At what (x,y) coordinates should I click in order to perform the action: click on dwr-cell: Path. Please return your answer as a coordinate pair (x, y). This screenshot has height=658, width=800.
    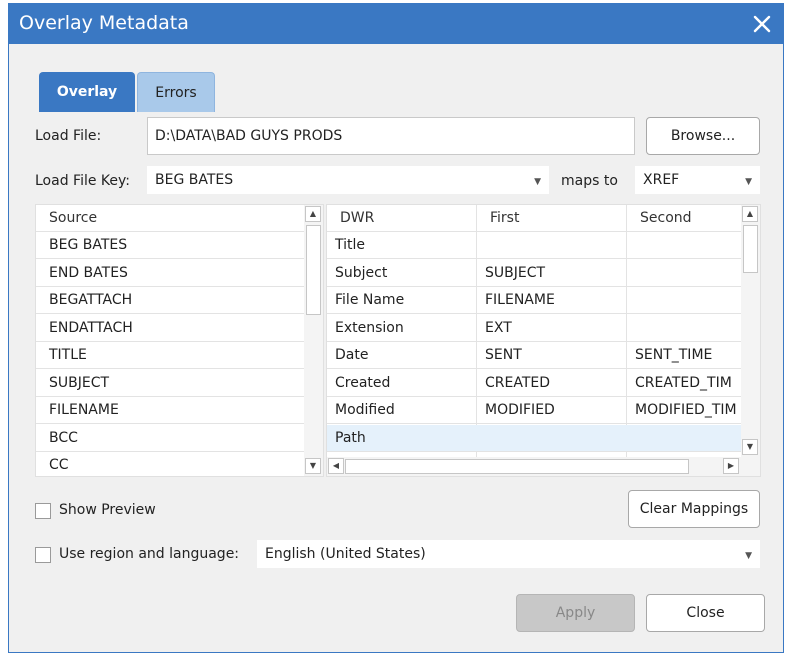
    Looking at the image, I should click on (402, 438).